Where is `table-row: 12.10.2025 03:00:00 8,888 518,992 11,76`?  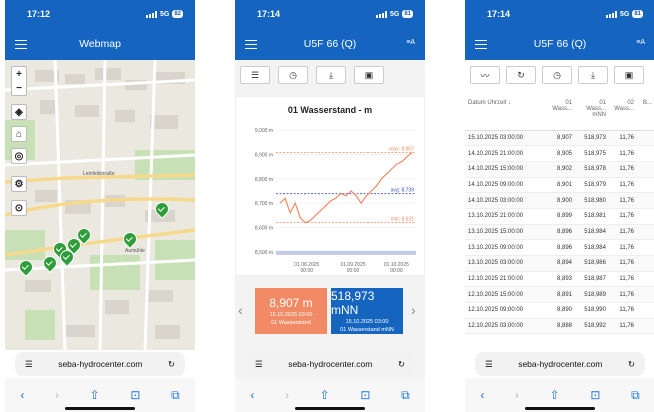
table-row: 12.10.2025 03:00:00 8,888 518,992 11,76 is located at coordinates (559, 326).